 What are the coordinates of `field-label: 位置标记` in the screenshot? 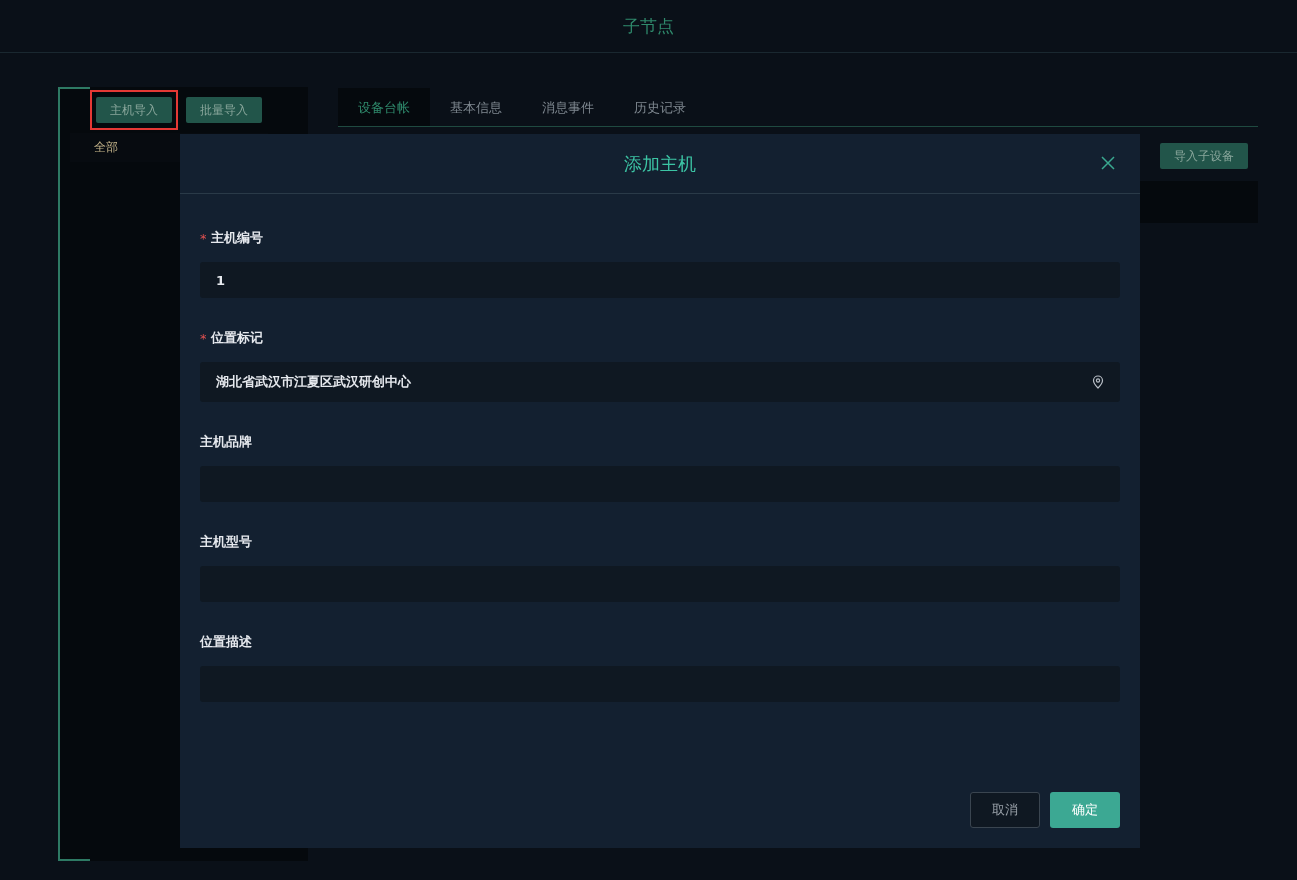 It's located at (236, 338).